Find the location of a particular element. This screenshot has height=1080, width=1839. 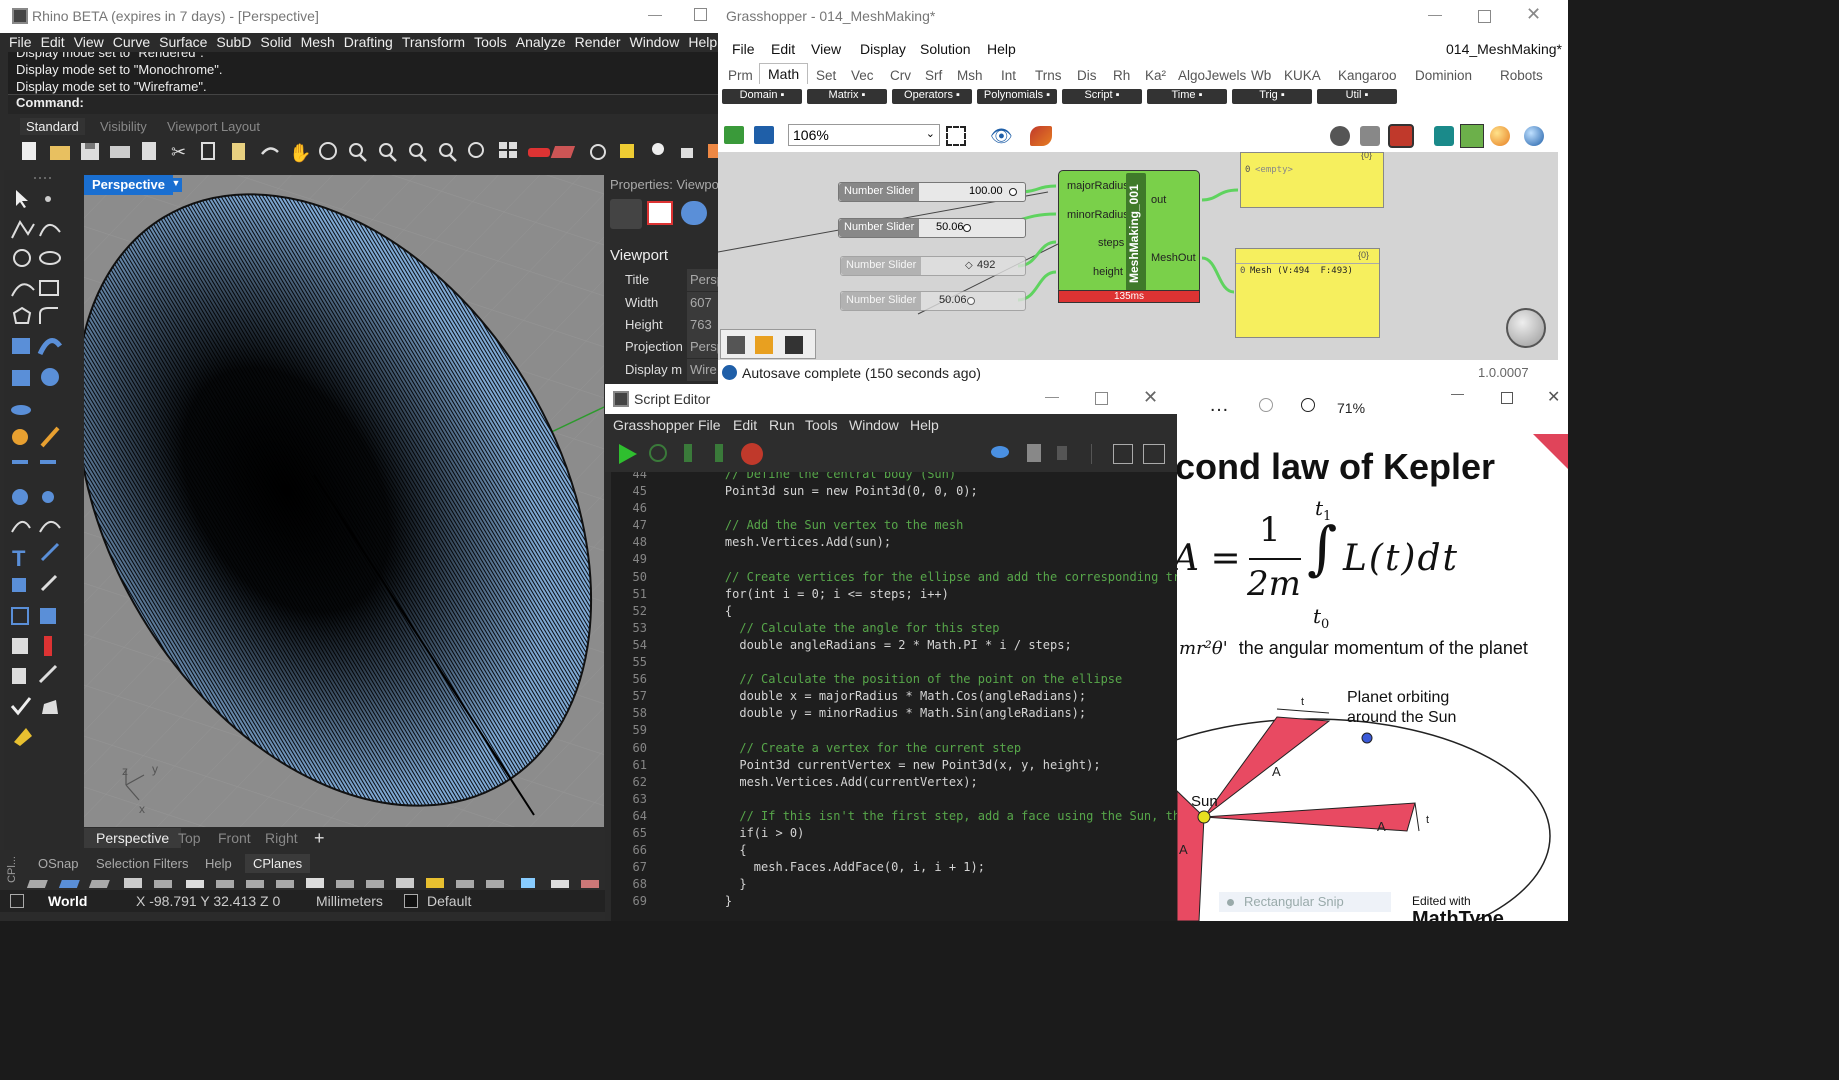

cylinder-icon is located at coordinates (21, 410).